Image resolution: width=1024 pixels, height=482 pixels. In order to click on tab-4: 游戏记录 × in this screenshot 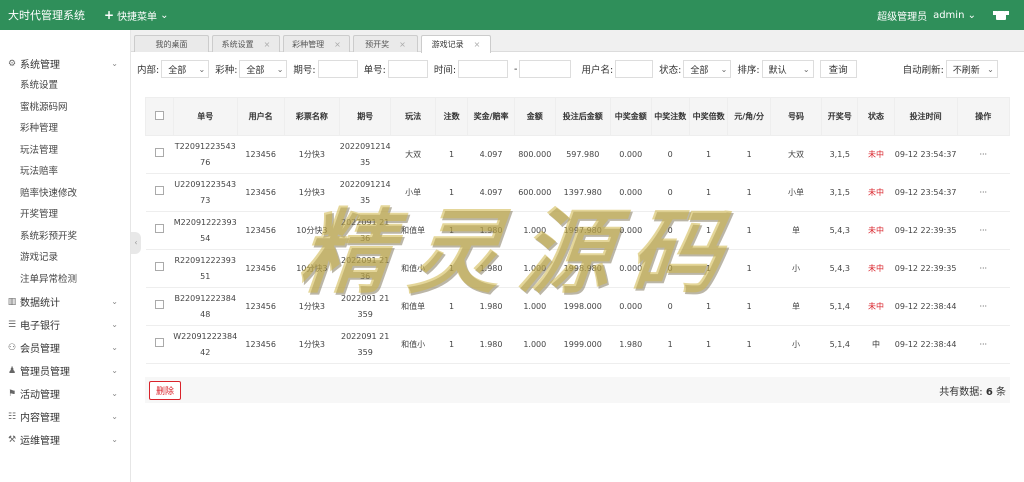, I will do `click(456, 44)`.